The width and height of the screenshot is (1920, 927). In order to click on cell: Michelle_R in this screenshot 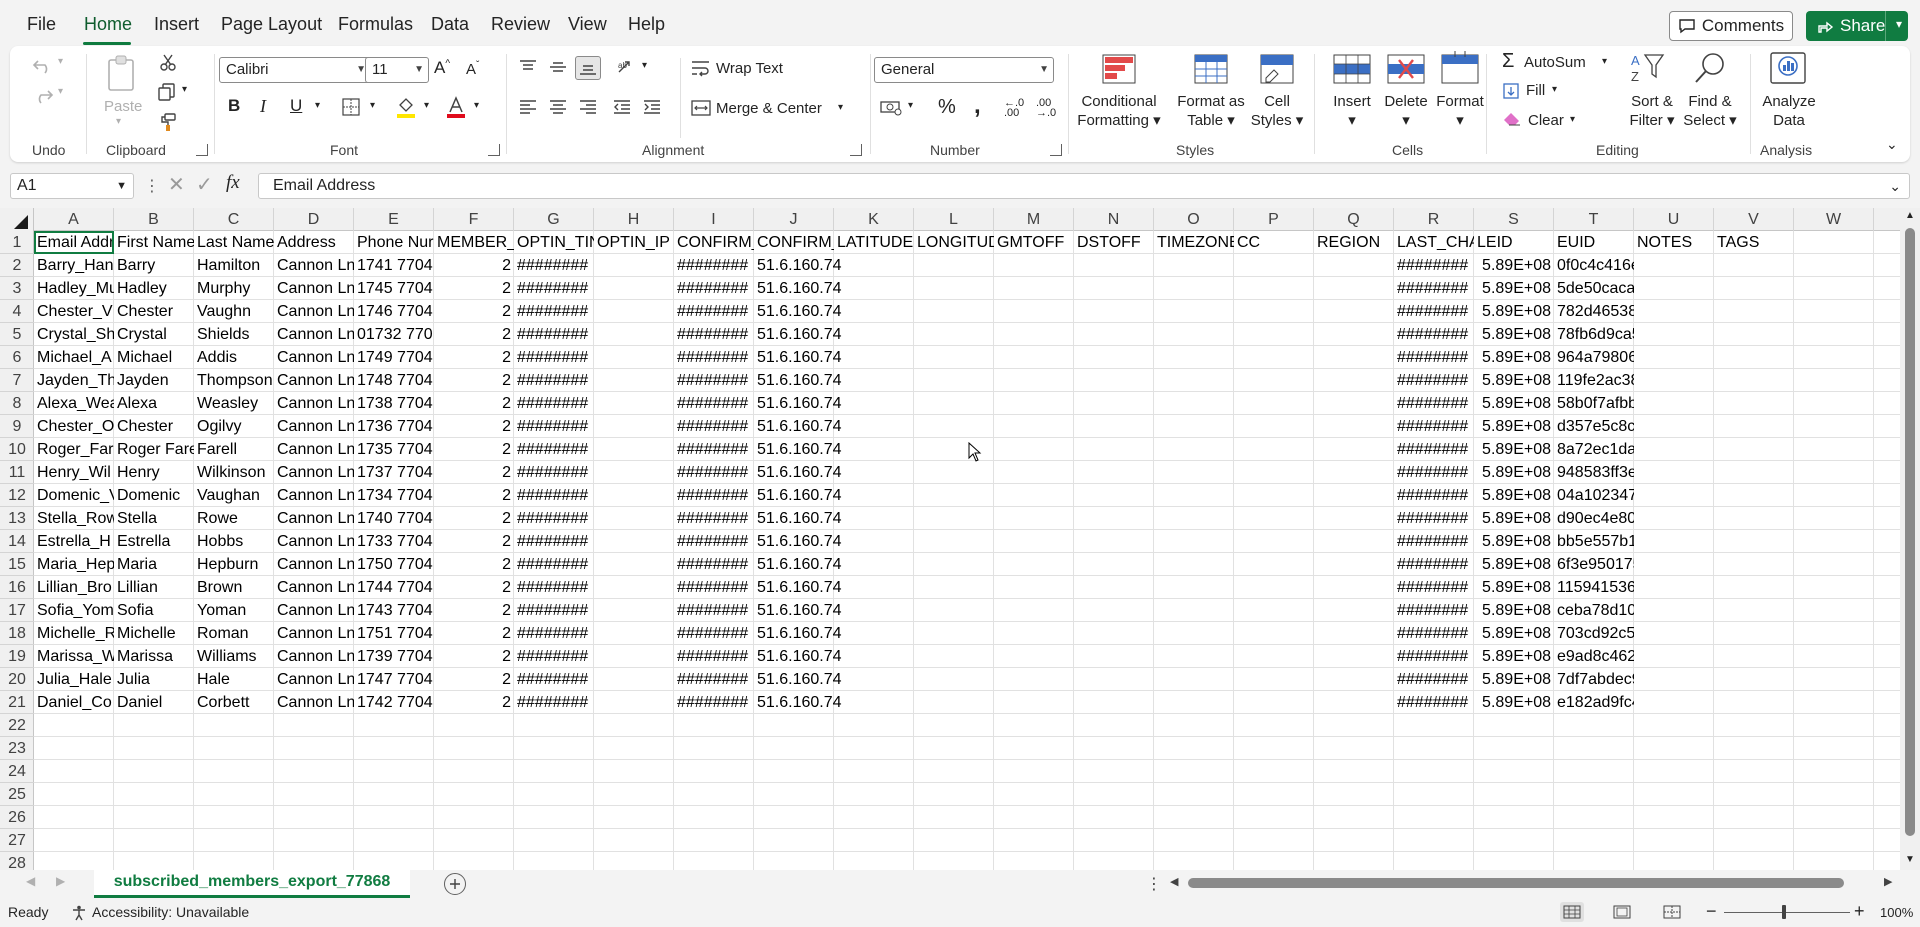, I will do `click(74, 633)`.